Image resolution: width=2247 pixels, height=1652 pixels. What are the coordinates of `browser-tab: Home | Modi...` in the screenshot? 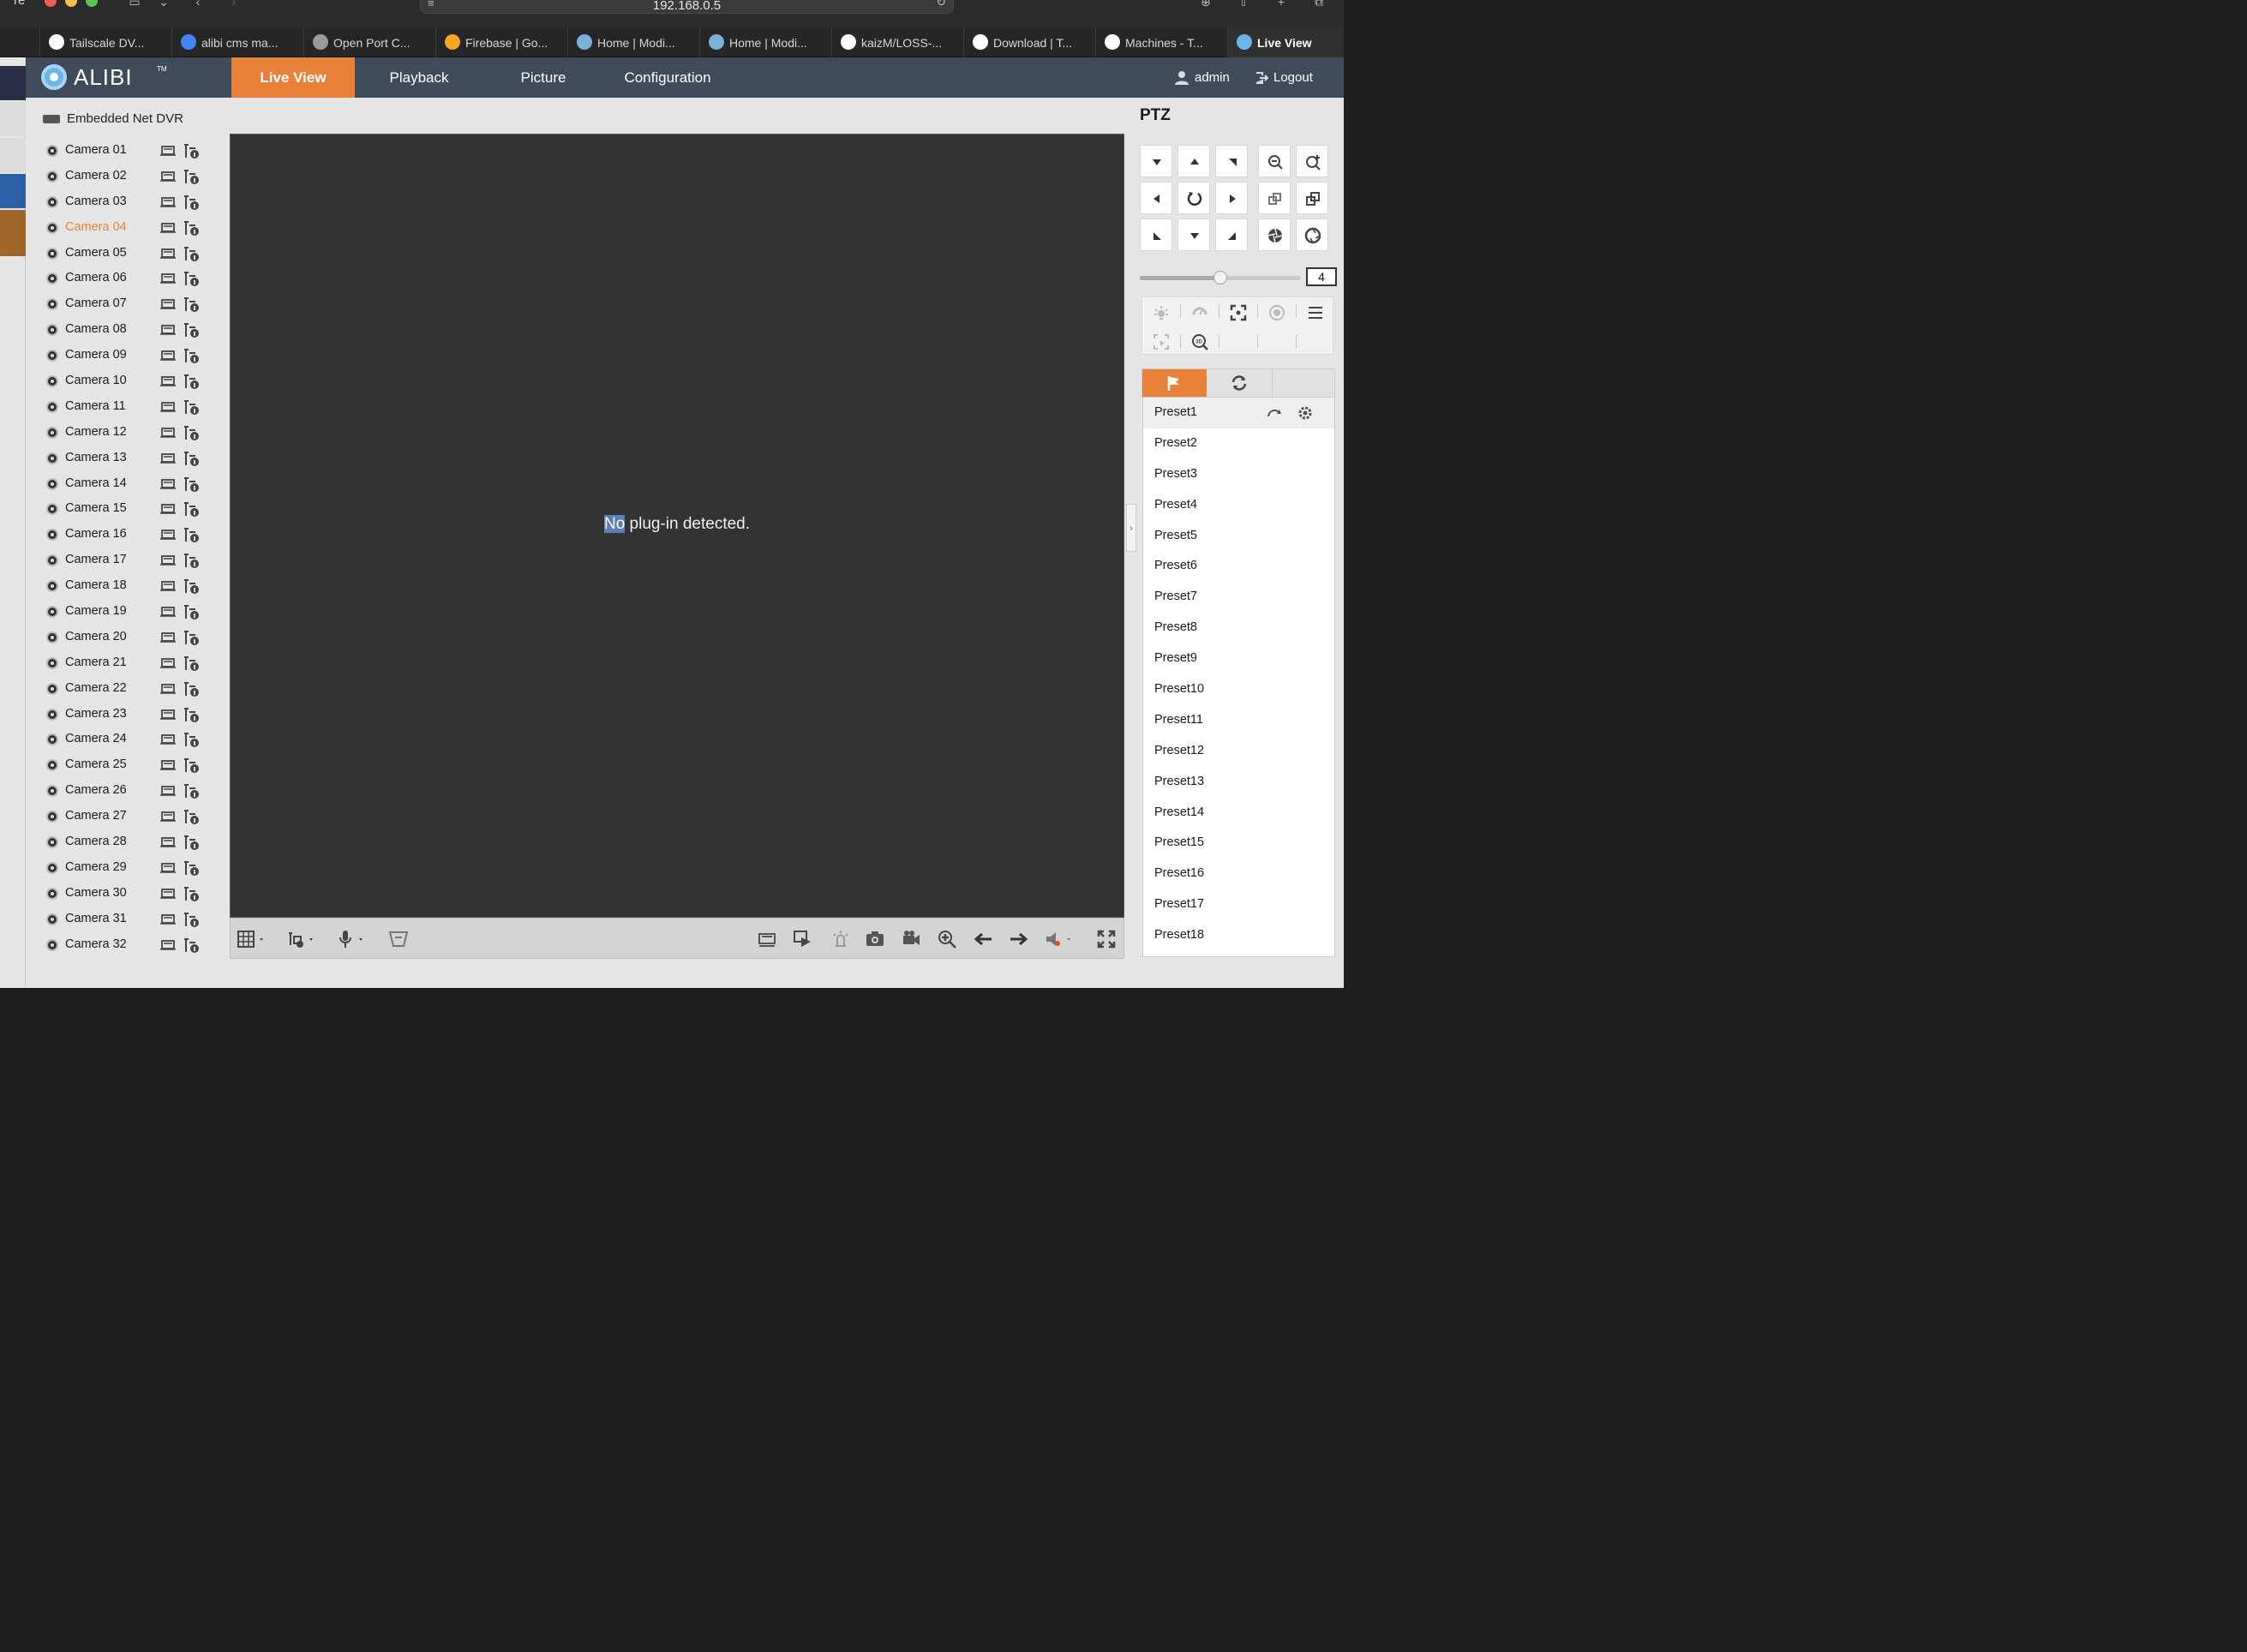 It's located at (765, 42).